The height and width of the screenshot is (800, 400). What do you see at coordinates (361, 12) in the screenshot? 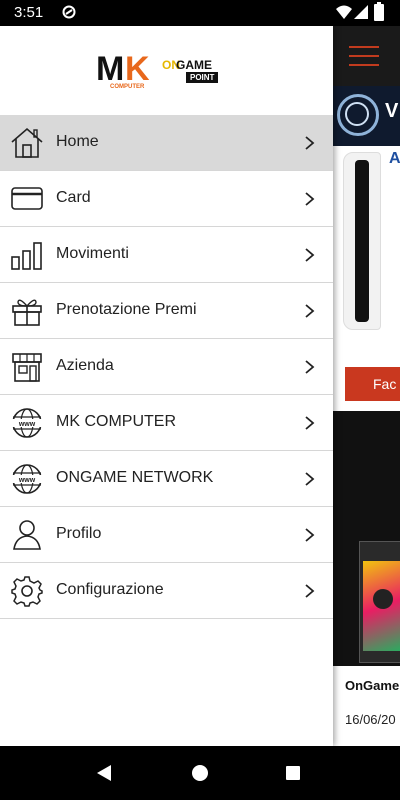
I see `signal-icon` at bounding box center [361, 12].